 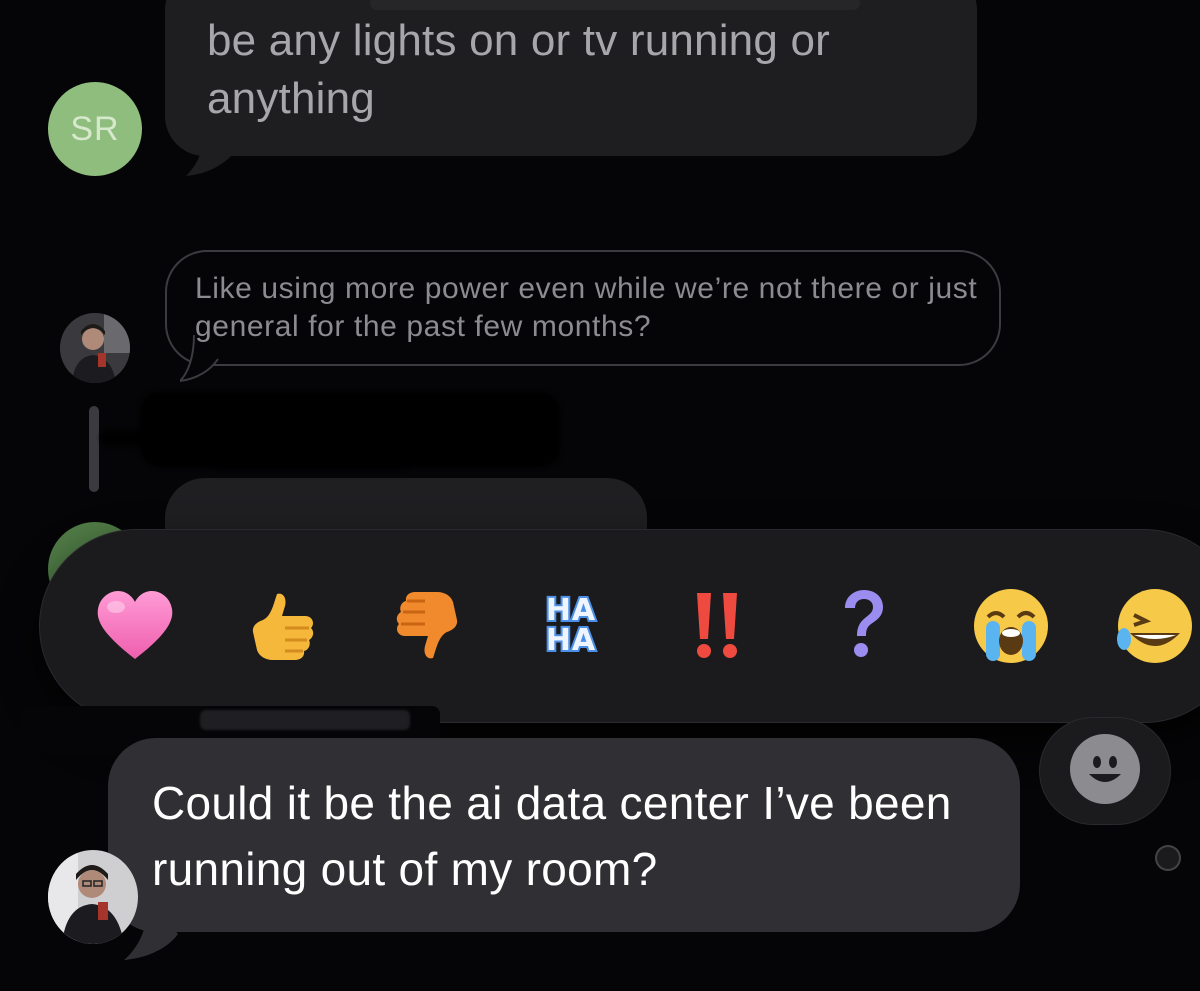 I want to click on add-reaction-button, so click(x=1105, y=769).